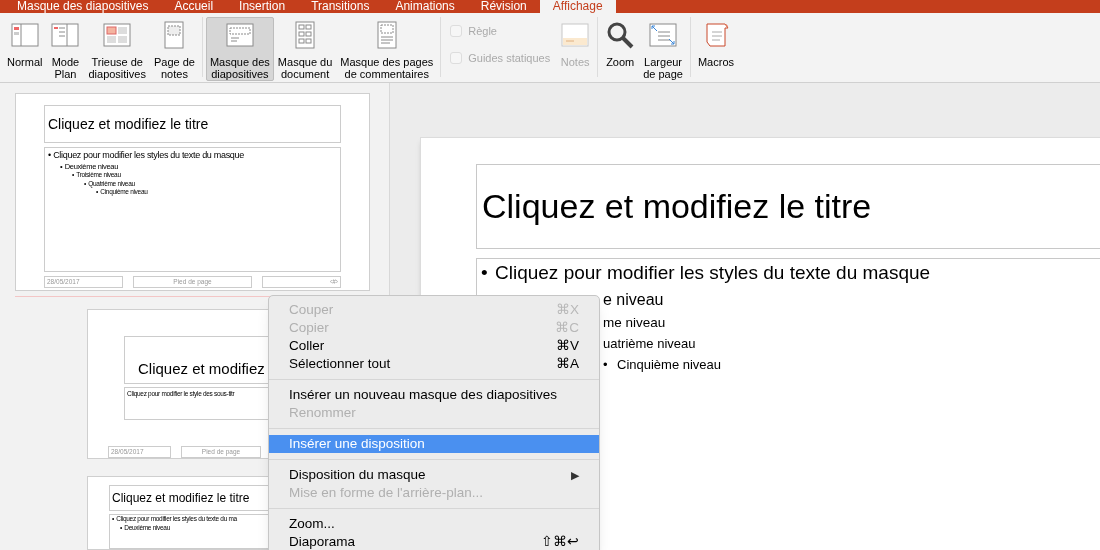 The width and height of the screenshot is (1100, 550). What do you see at coordinates (24, 35) in the screenshot?
I see `normal-view-icon` at bounding box center [24, 35].